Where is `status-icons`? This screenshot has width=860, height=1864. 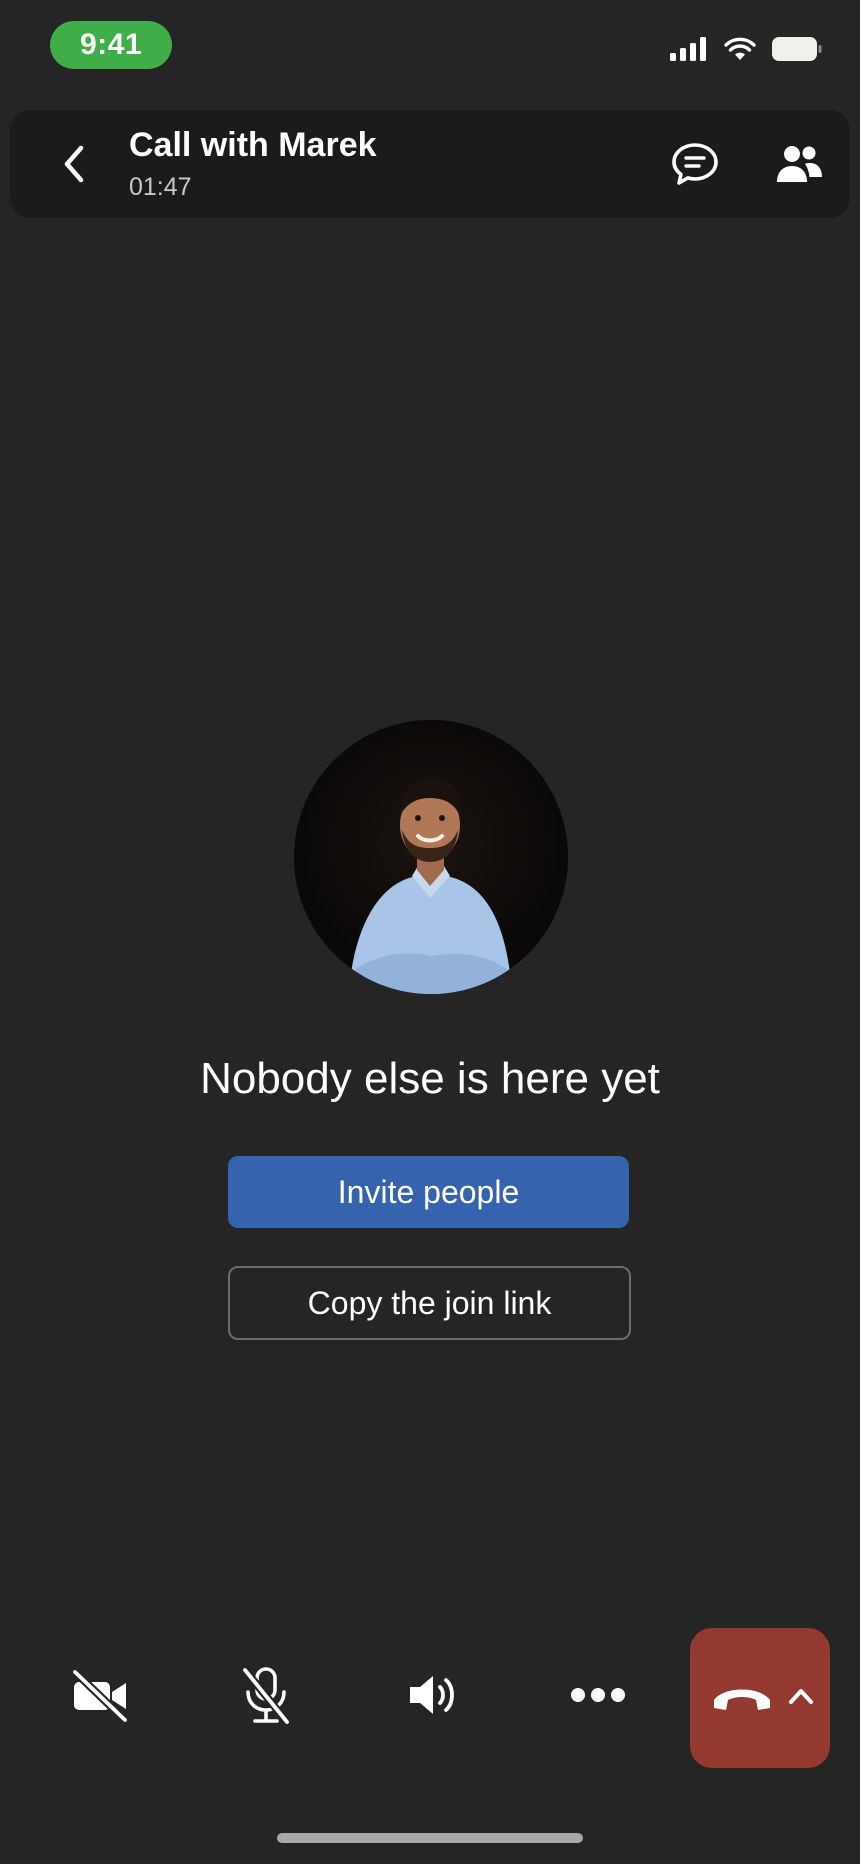 status-icons is located at coordinates (746, 49).